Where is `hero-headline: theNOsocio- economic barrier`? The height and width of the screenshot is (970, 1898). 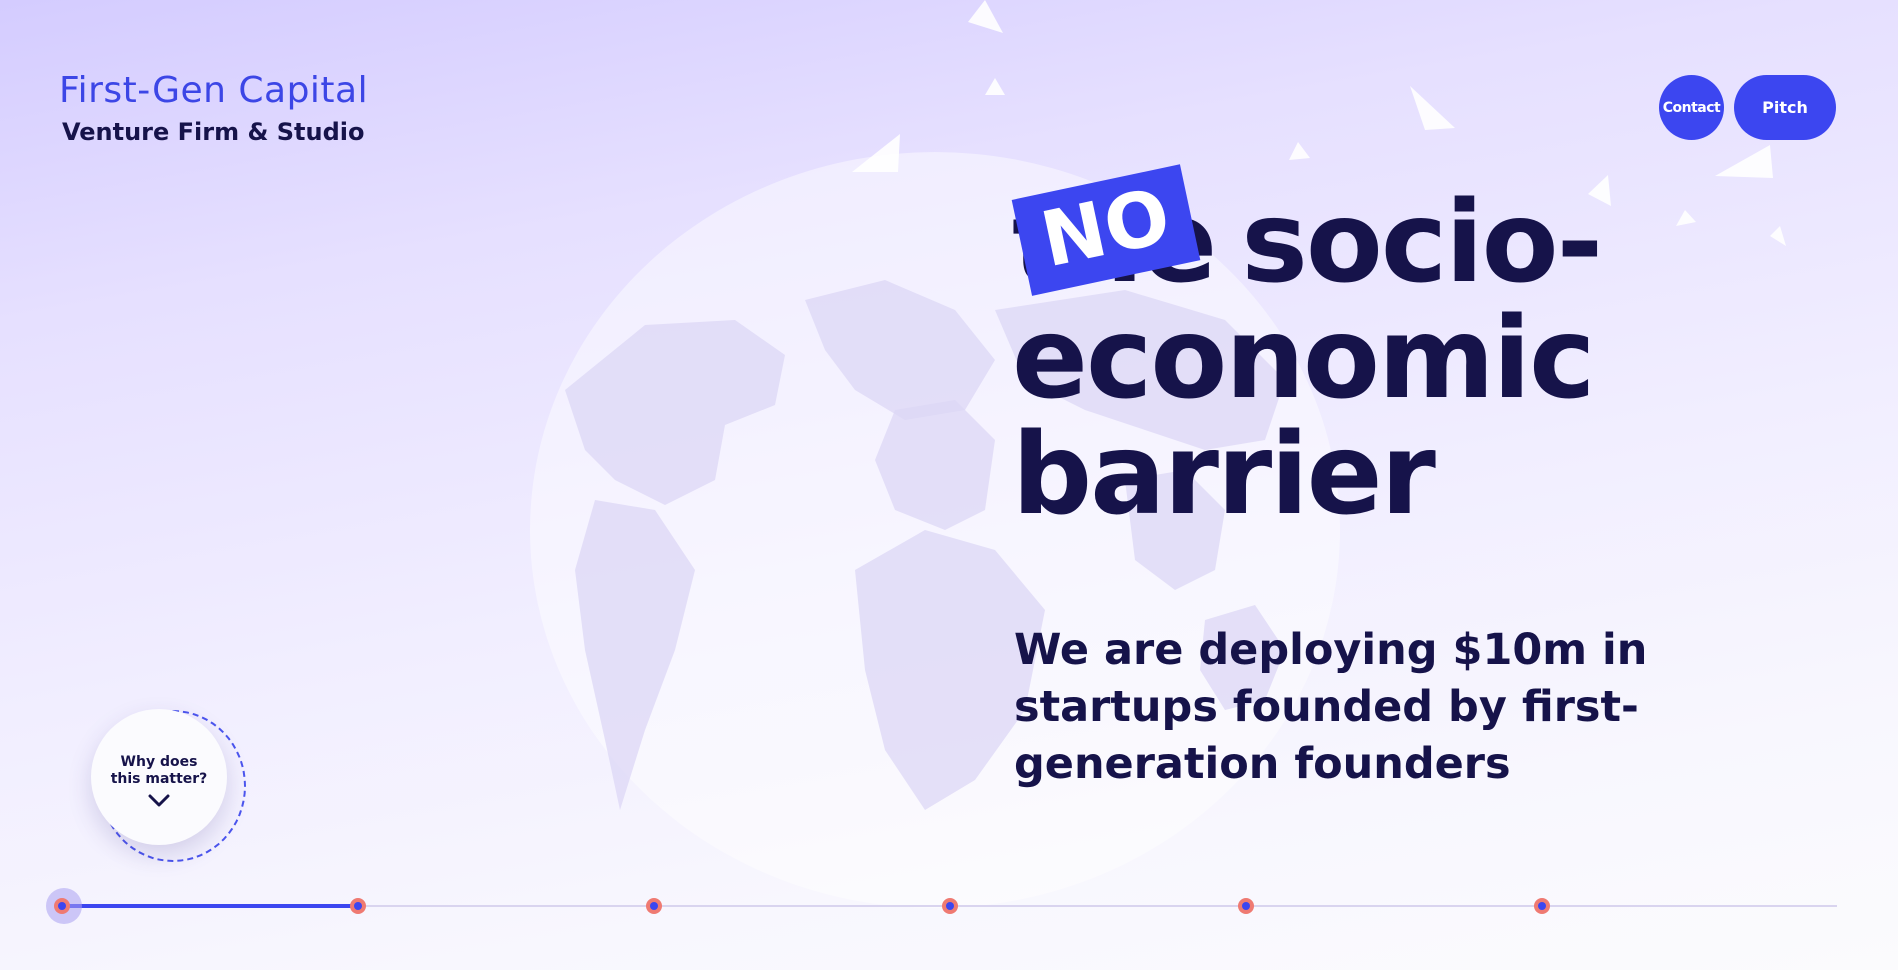
hero-headline: theNOsocio- economic barrier is located at coordinates (1307, 352).